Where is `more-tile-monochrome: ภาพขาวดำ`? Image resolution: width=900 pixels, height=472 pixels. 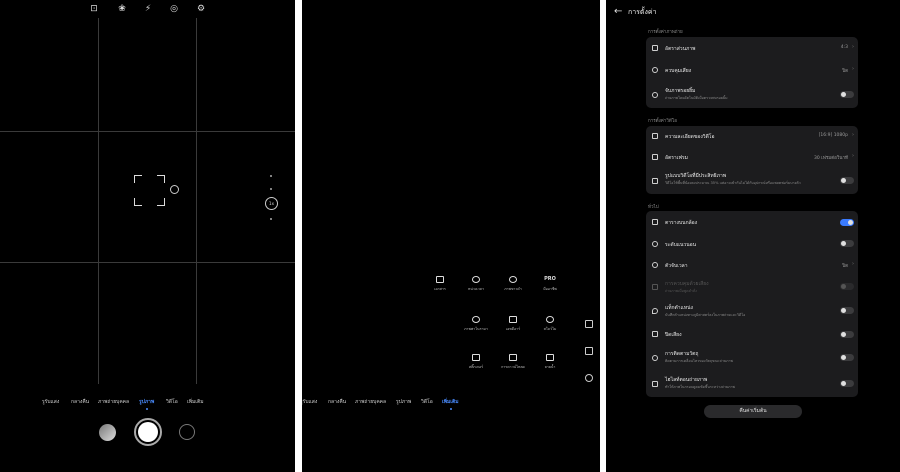 more-tile-monochrome: ภาพขาวดำ is located at coordinates (513, 284).